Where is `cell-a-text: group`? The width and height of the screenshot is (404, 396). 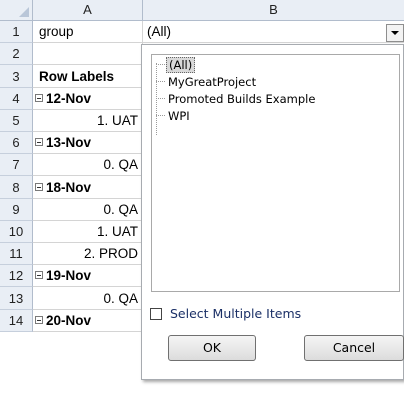 cell-a-text: group is located at coordinates (56, 31).